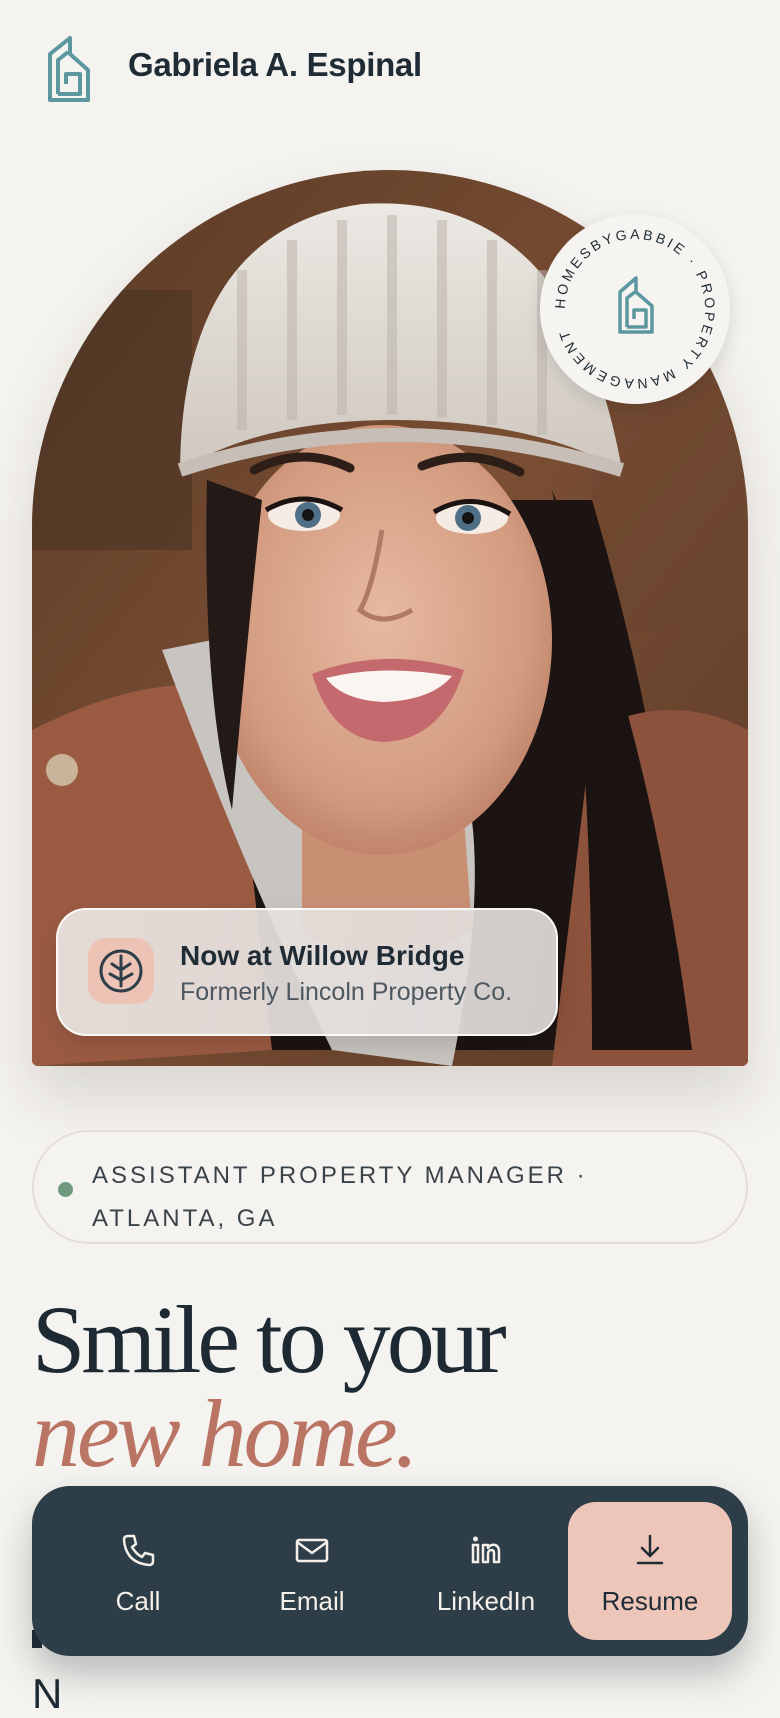  I want to click on call-button: Call, so click(138, 1571).